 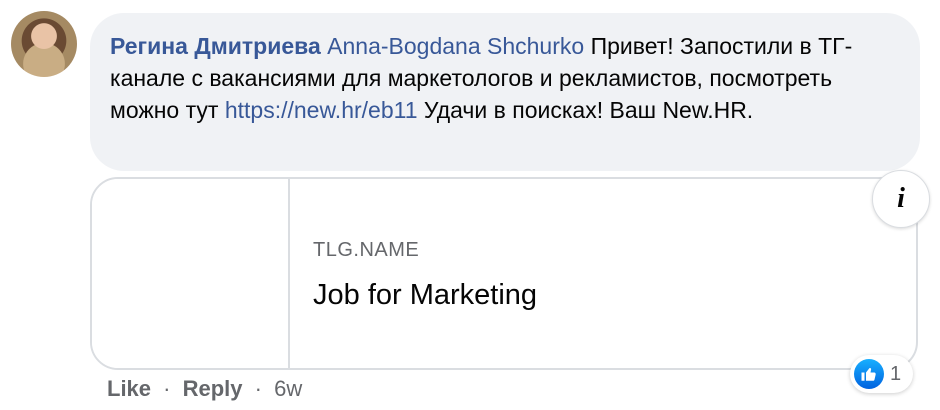 I want to click on info-icon: i, so click(x=901, y=198).